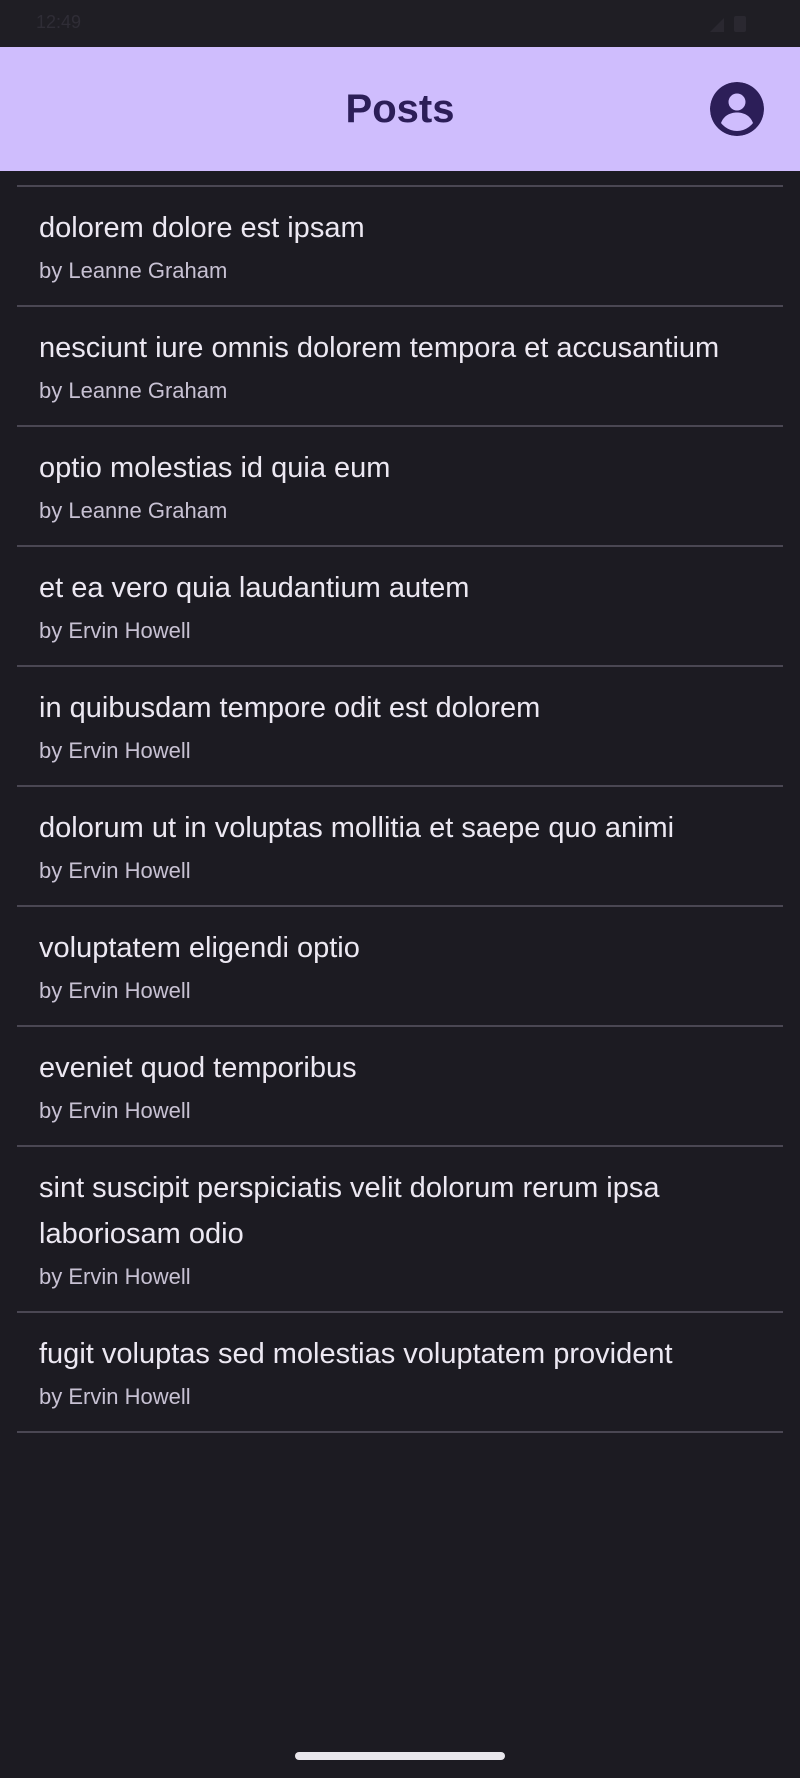 The width and height of the screenshot is (800, 1778). Describe the element at coordinates (202, 228) in the screenshot. I see `post-title: dolorem dolore est ipsam` at that location.